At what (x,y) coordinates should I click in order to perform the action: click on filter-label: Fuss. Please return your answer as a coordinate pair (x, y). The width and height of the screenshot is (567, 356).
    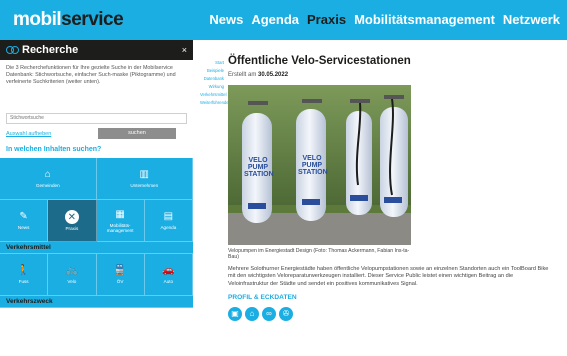
    Looking at the image, I should click on (23, 281).